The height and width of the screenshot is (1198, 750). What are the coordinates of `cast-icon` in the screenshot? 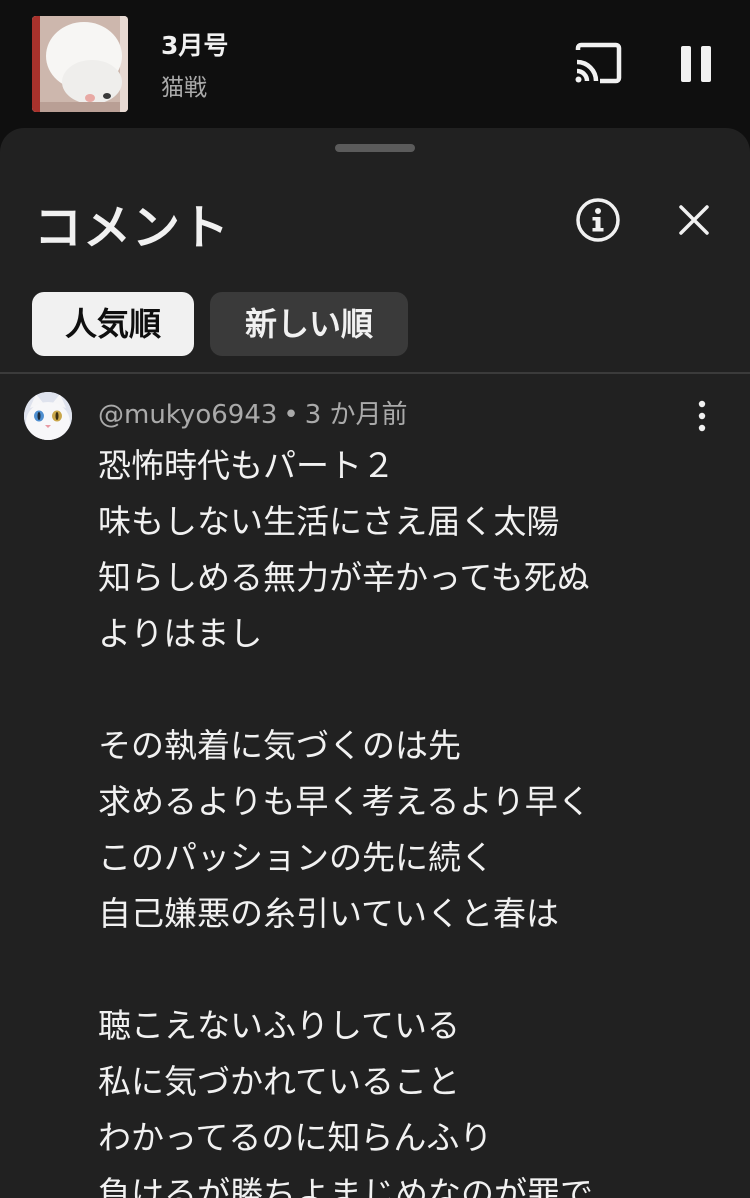 It's located at (598, 64).